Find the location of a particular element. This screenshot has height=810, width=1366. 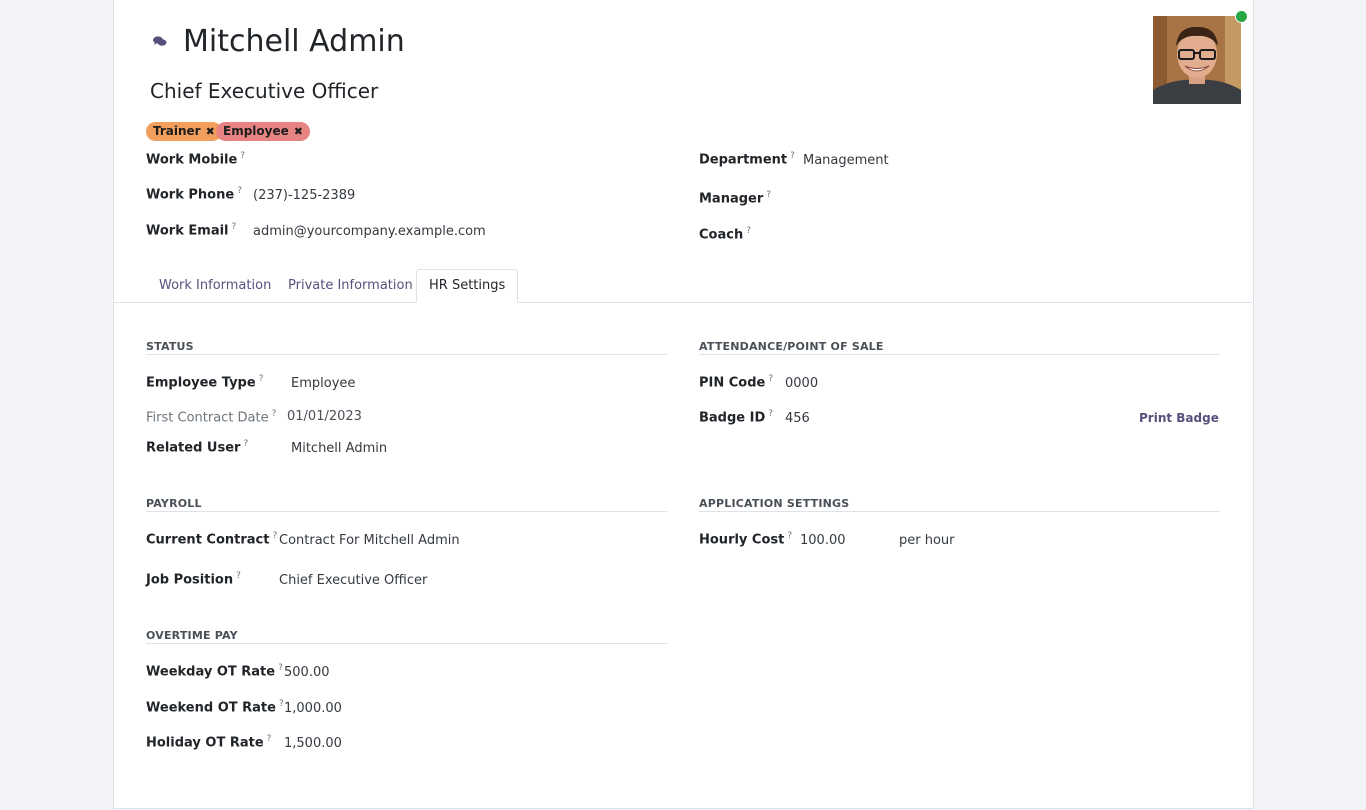

related-user-field: Mitchell Admin is located at coordinates (339, 448).